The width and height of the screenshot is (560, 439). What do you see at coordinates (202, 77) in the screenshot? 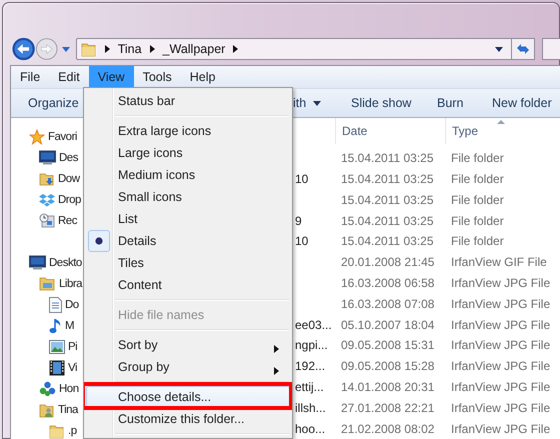
I see `menu-item: Help` at bounding box center [202, 77].